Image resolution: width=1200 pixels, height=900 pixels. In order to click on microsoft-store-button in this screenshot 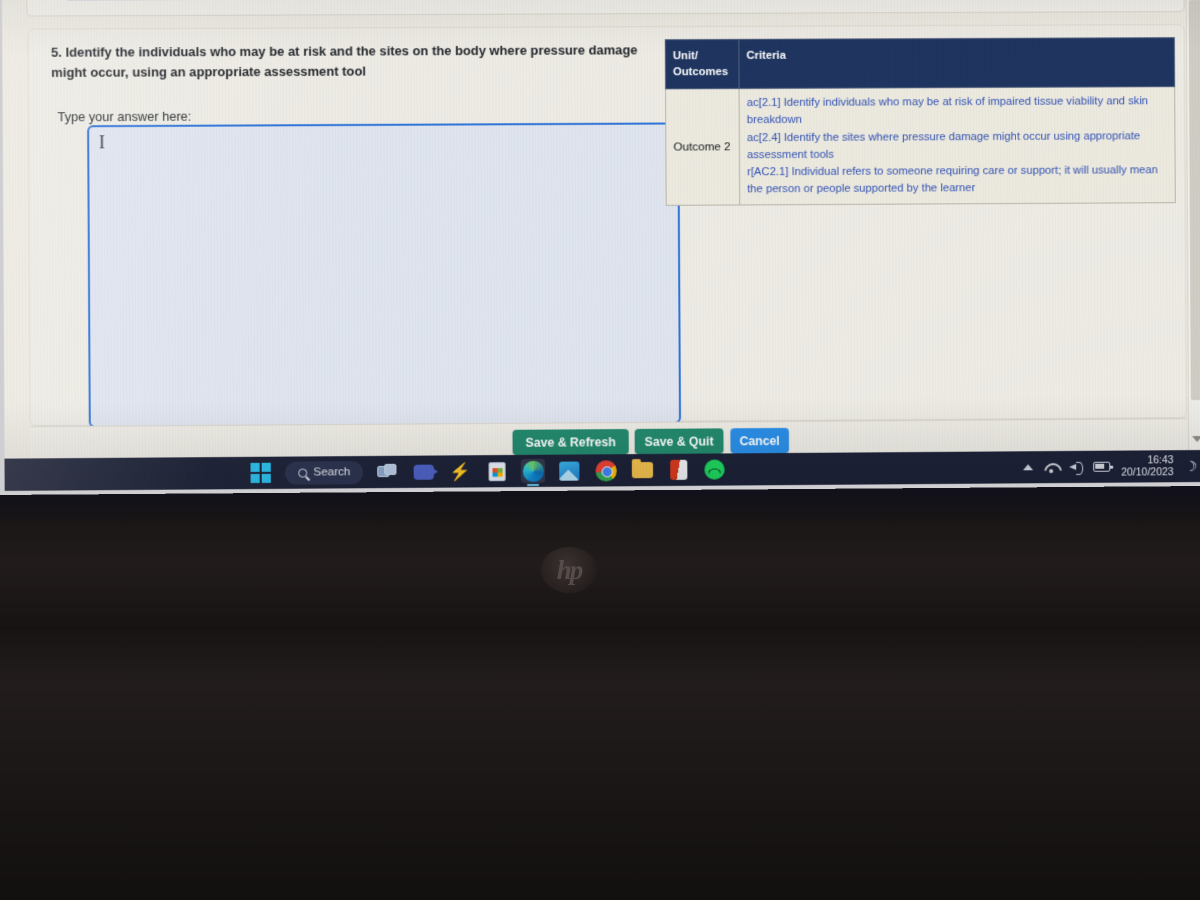, I will do `click(497, 471)`.